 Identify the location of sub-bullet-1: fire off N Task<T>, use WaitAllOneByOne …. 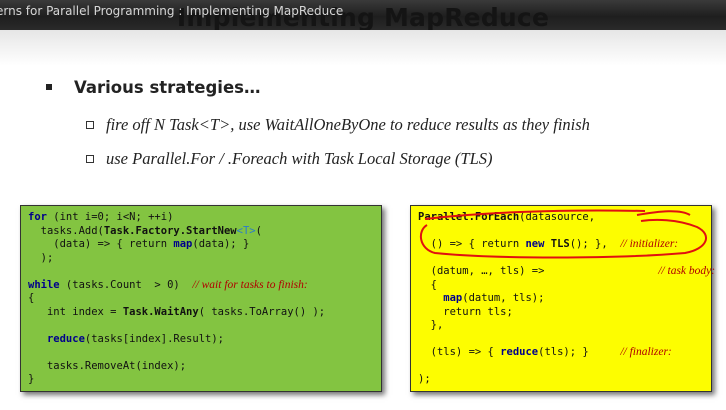
(338, 125).